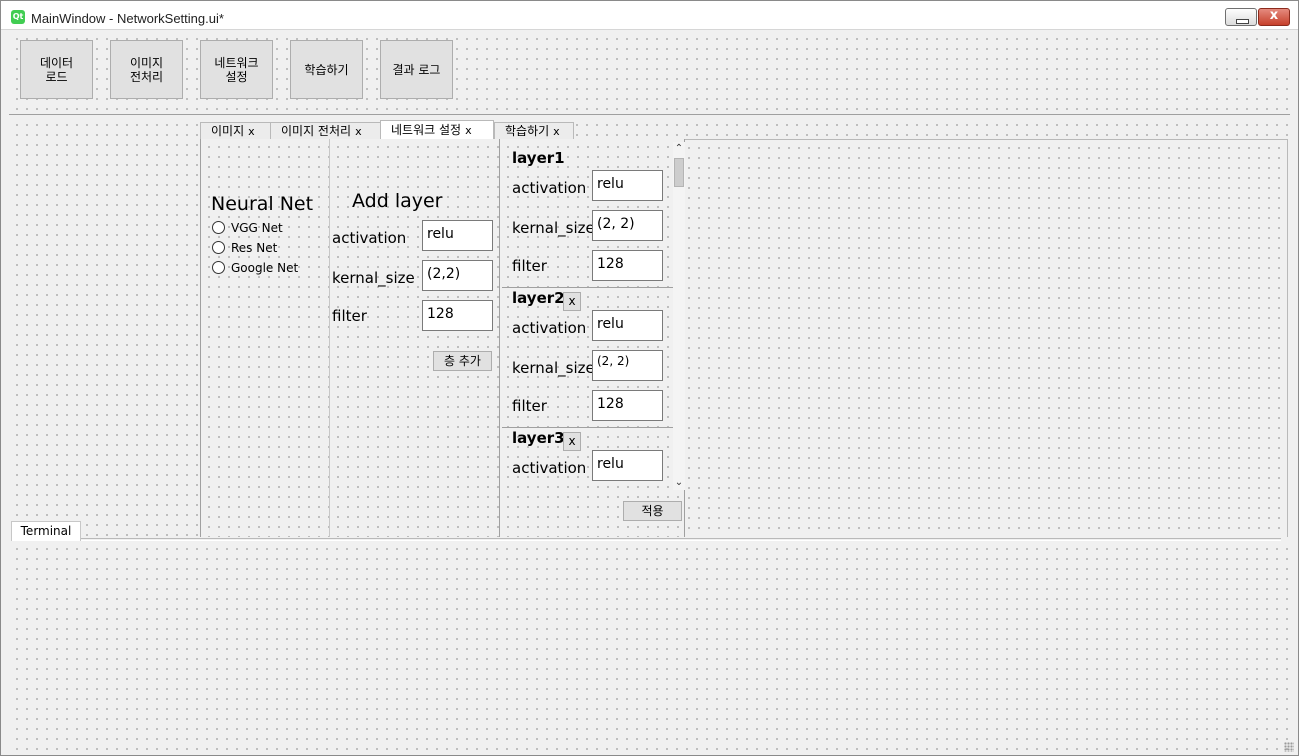 Image resolution: width=1299 pixels, height=756 pixels. I want to click on resize-grip-icon, so click(1289, 747).